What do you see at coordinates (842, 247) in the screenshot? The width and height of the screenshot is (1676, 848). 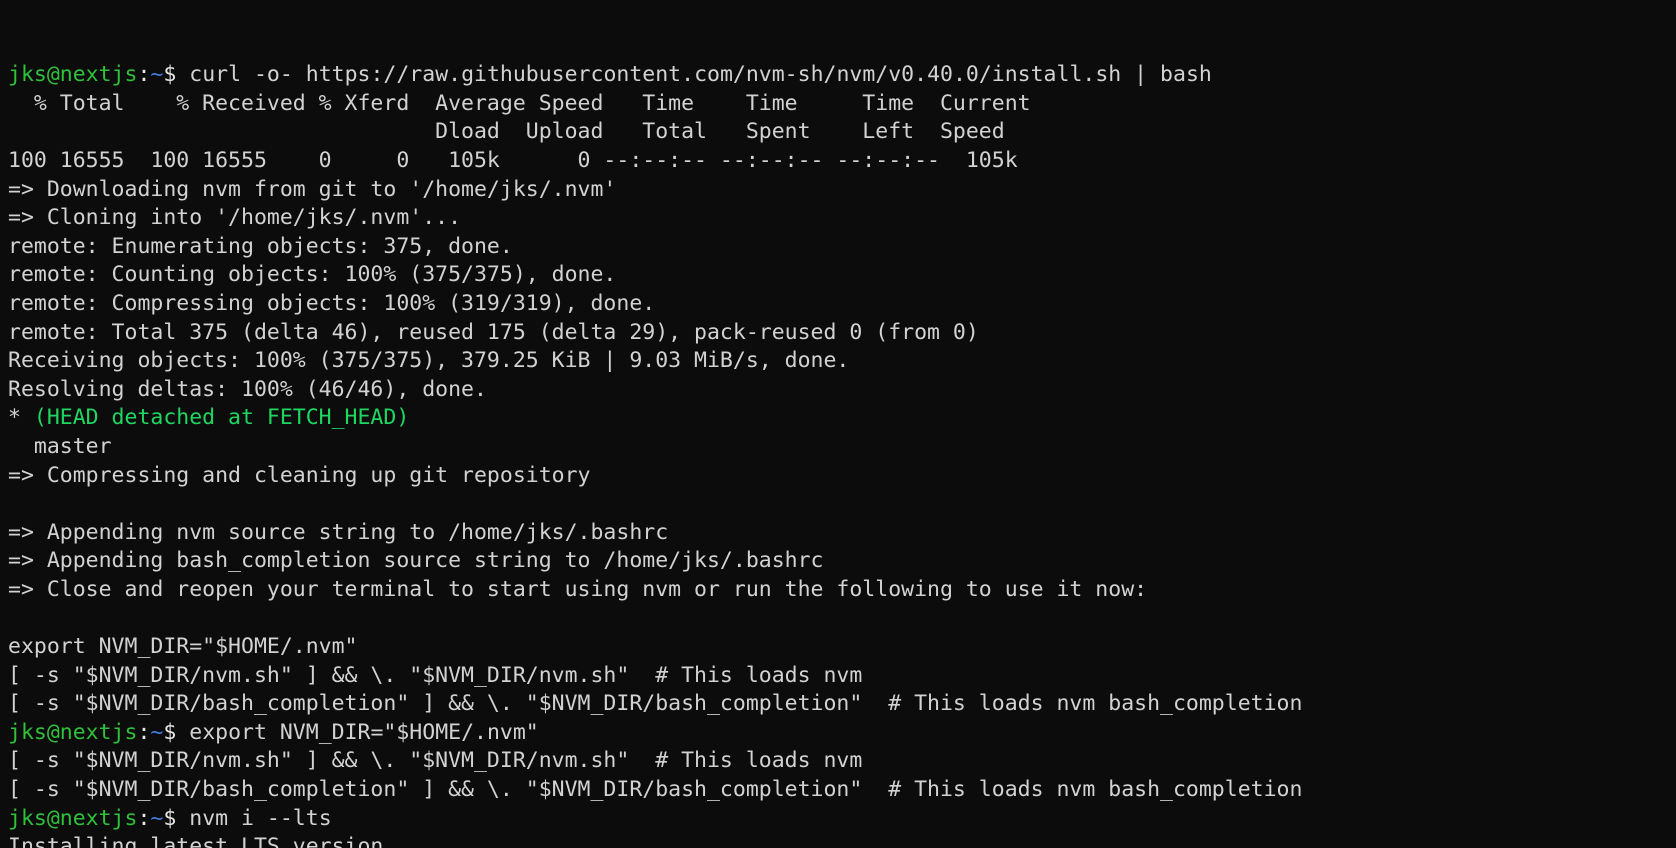 I see `terminal-output-line: remote: Enumerating objects: 375, done.` at bounding box center [842, 247].